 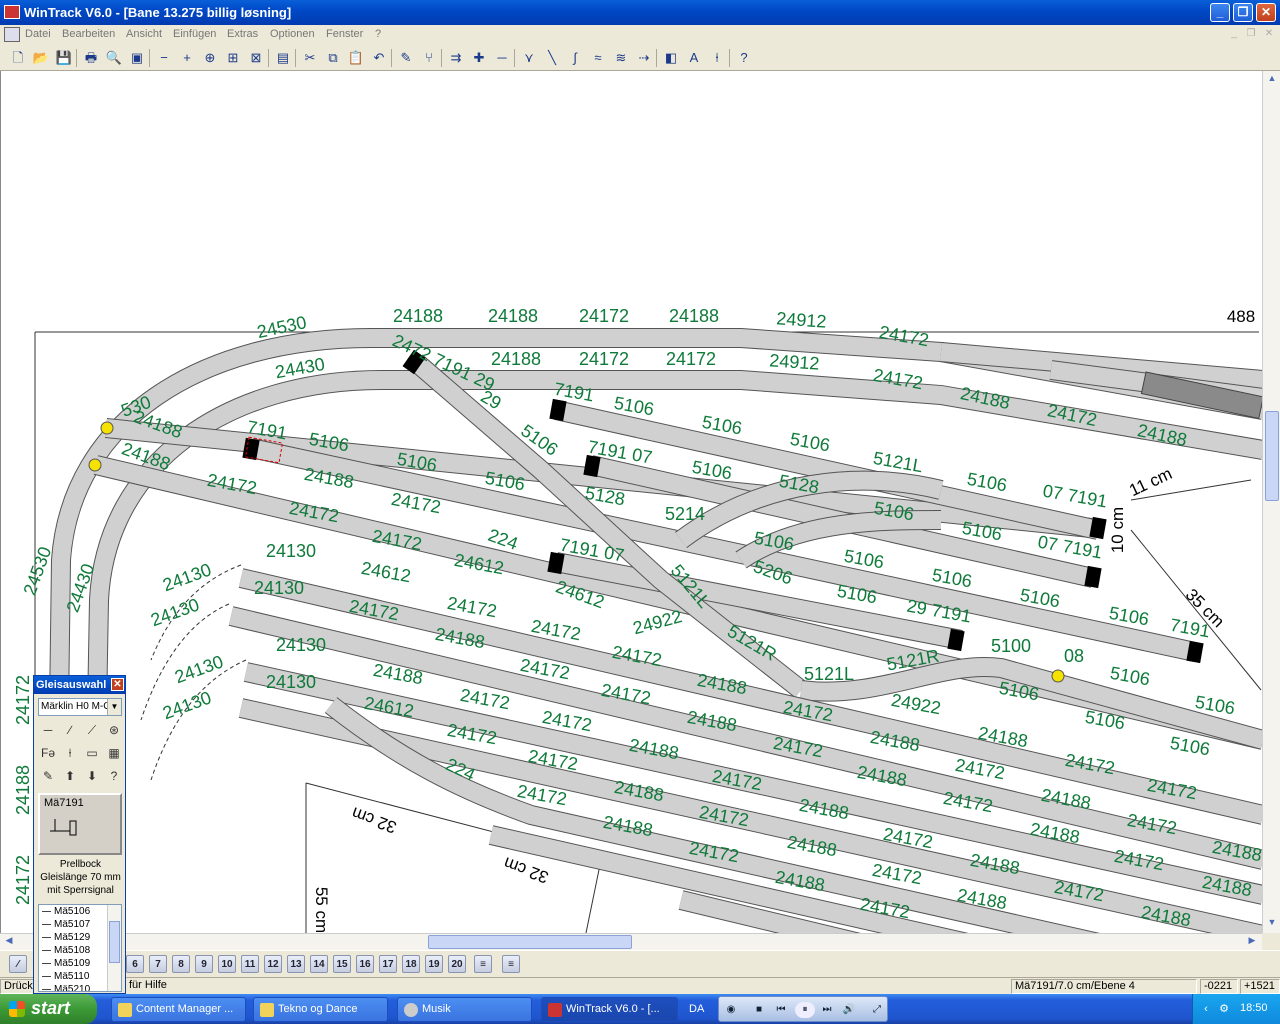 I want to click on split-icon: ⑂, so click(x=429, y=58).